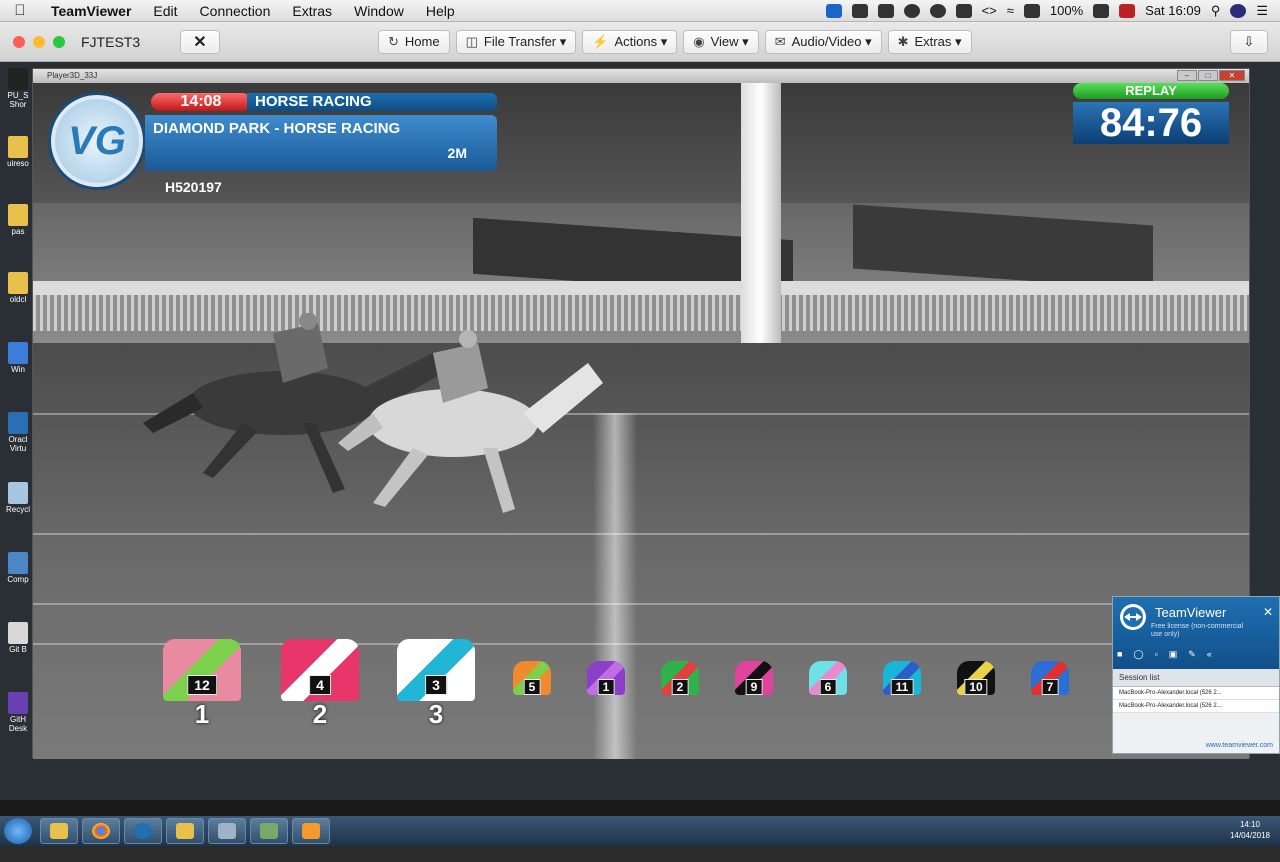  I want to click on check-icon, so click(911, 10).